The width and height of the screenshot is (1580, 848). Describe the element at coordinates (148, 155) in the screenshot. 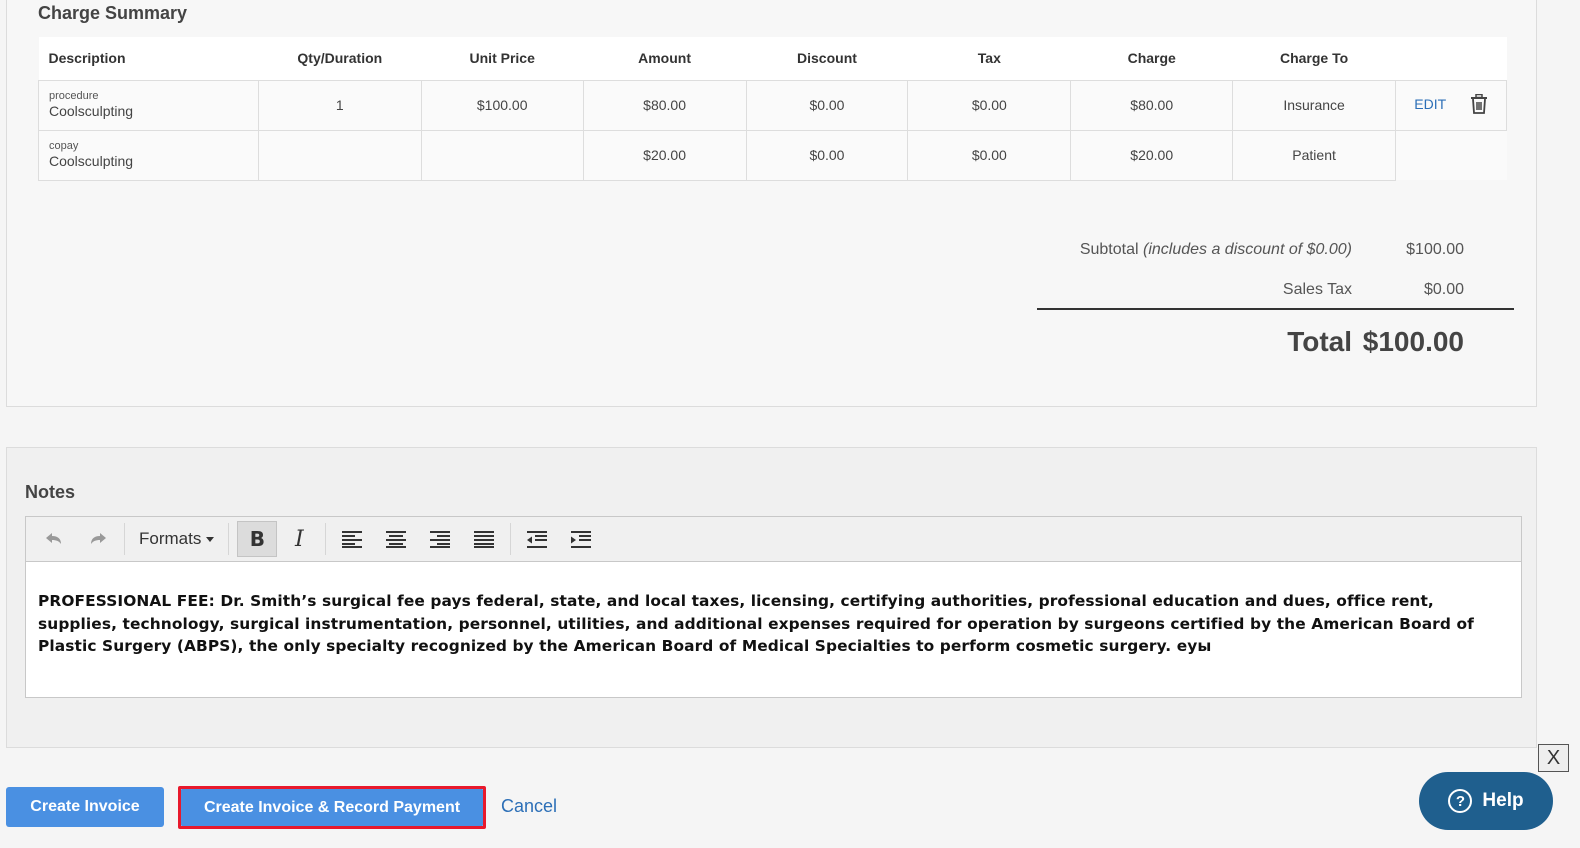

I see `description-cell: copay Coolsculpting` at that location.